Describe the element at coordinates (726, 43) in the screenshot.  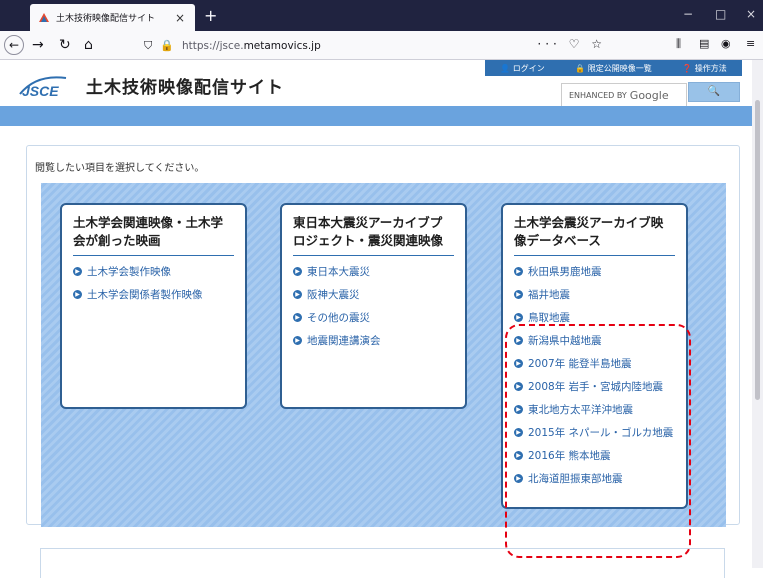
I see `account-icon: ◉` at that location.